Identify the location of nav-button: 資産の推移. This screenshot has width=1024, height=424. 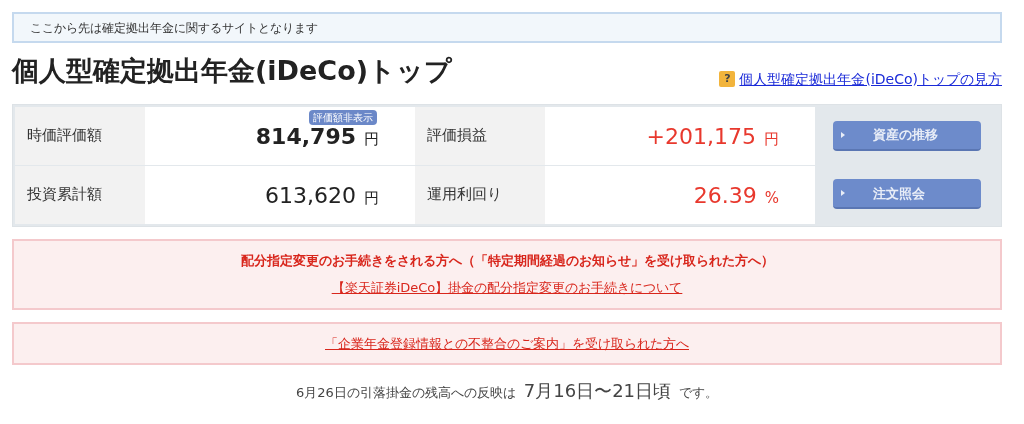
(907, 135).